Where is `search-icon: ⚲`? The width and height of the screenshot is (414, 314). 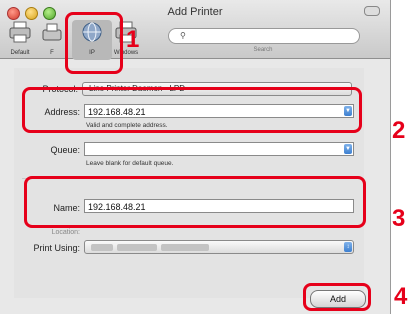 search-icon: ⚲ is located at coordinates (183, 35).